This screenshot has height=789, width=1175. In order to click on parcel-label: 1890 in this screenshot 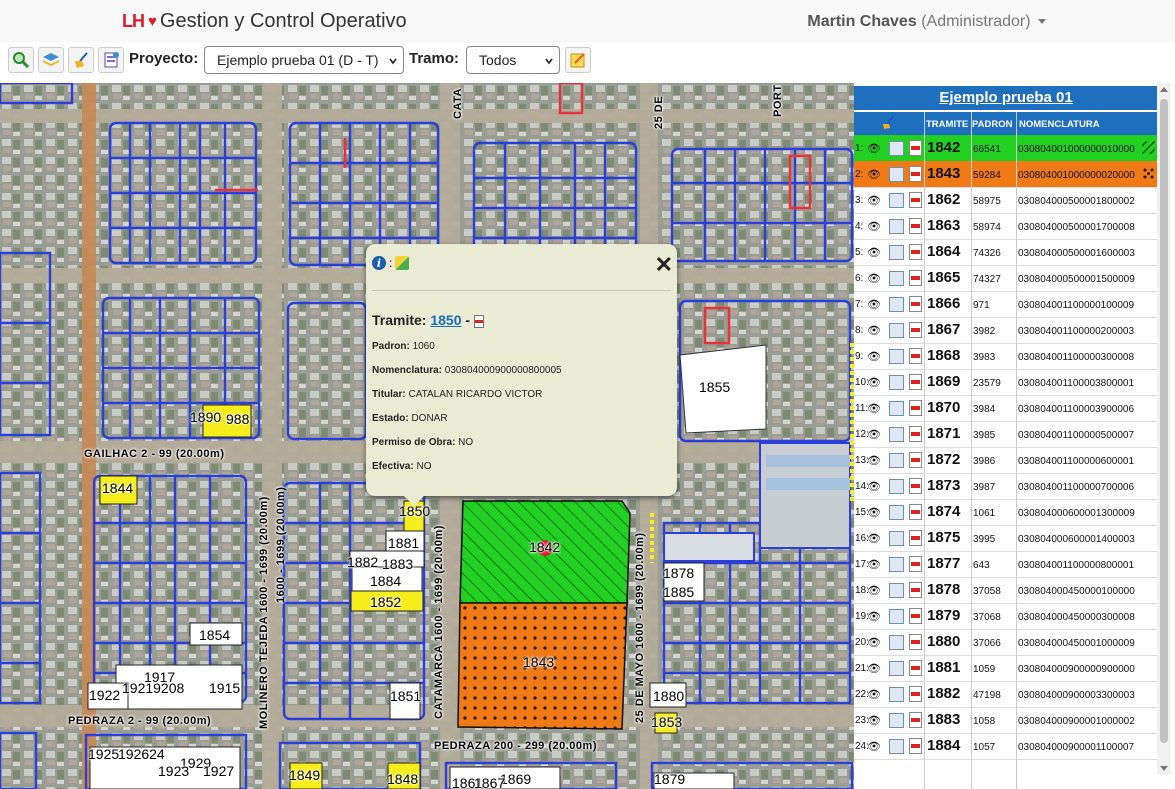, I will do `click(205, 417)`.